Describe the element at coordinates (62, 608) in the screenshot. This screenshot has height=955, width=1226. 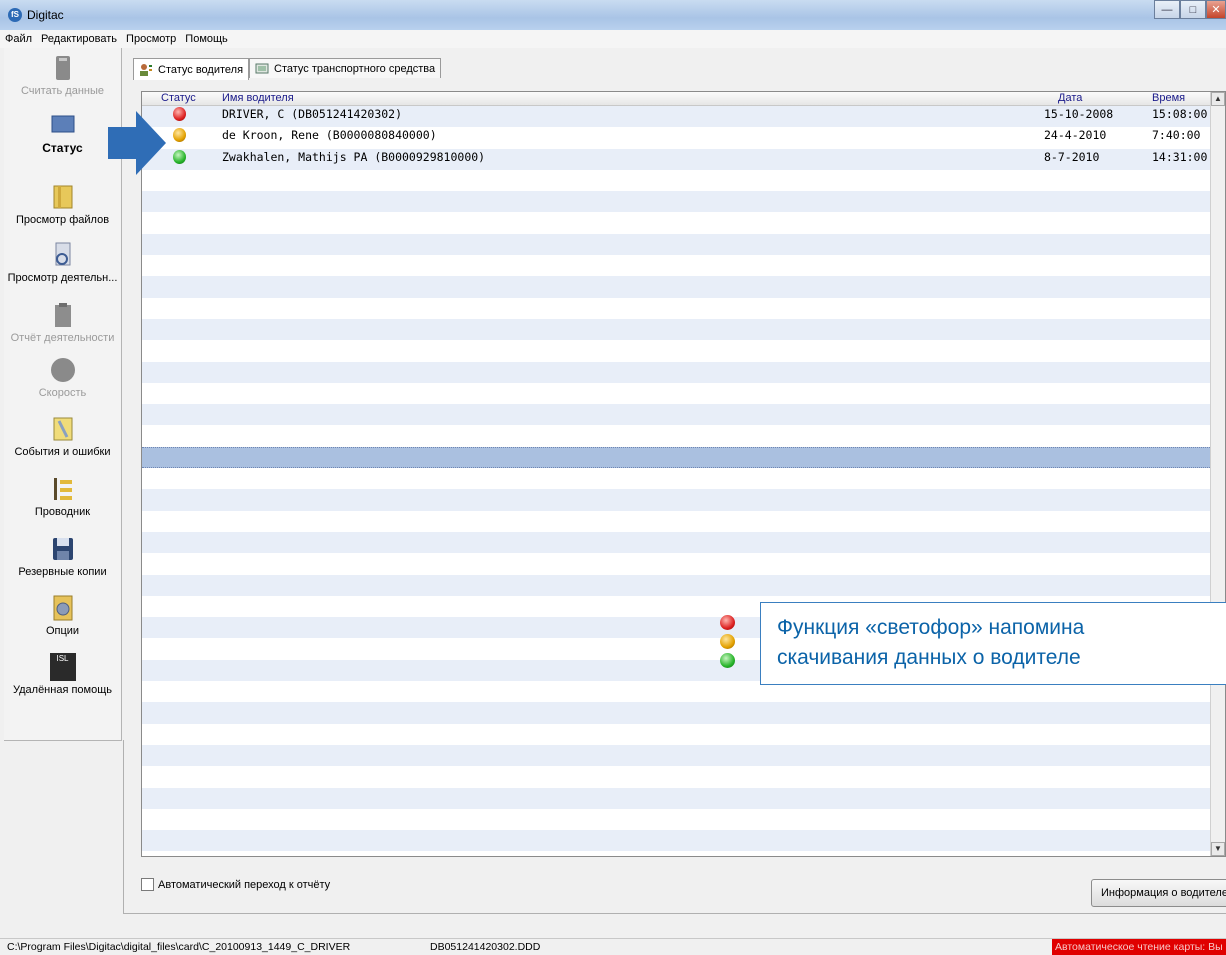
I see `settings-gear-icon` at that location.